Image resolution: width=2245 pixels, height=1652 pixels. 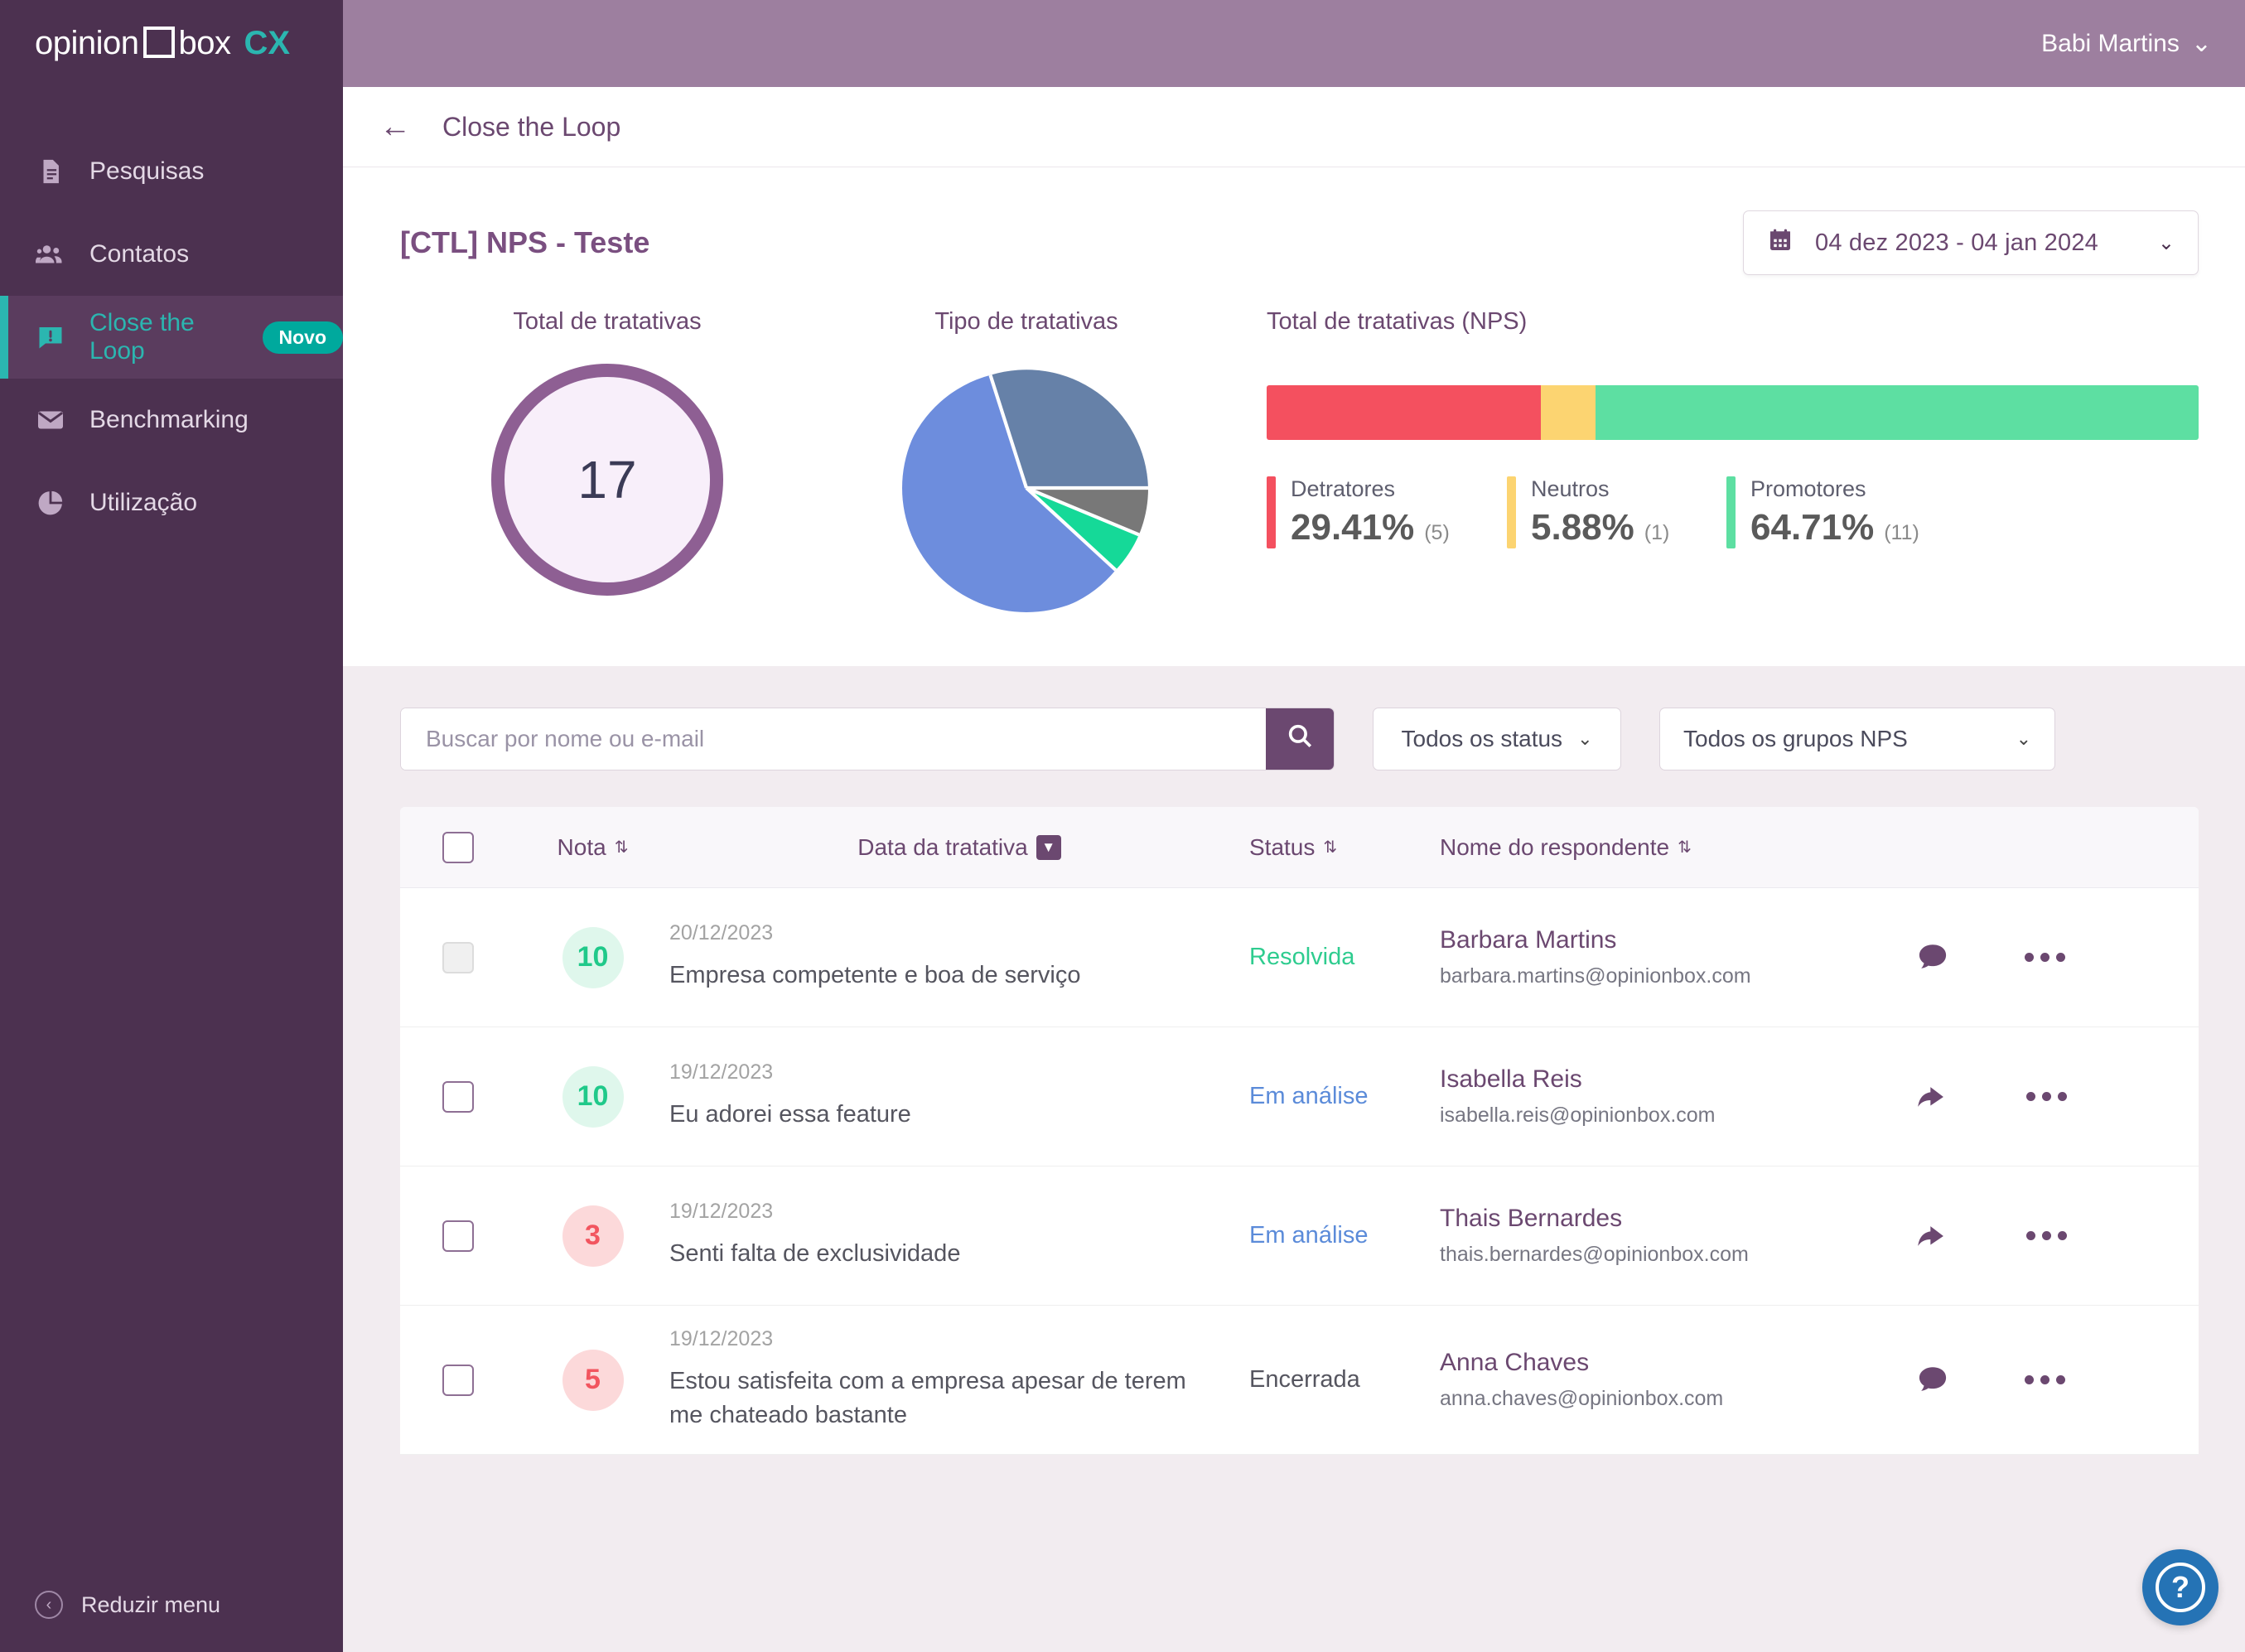 I want to click on sidebar-item-utilizacao: Utilização, so click(x=171, y=502).